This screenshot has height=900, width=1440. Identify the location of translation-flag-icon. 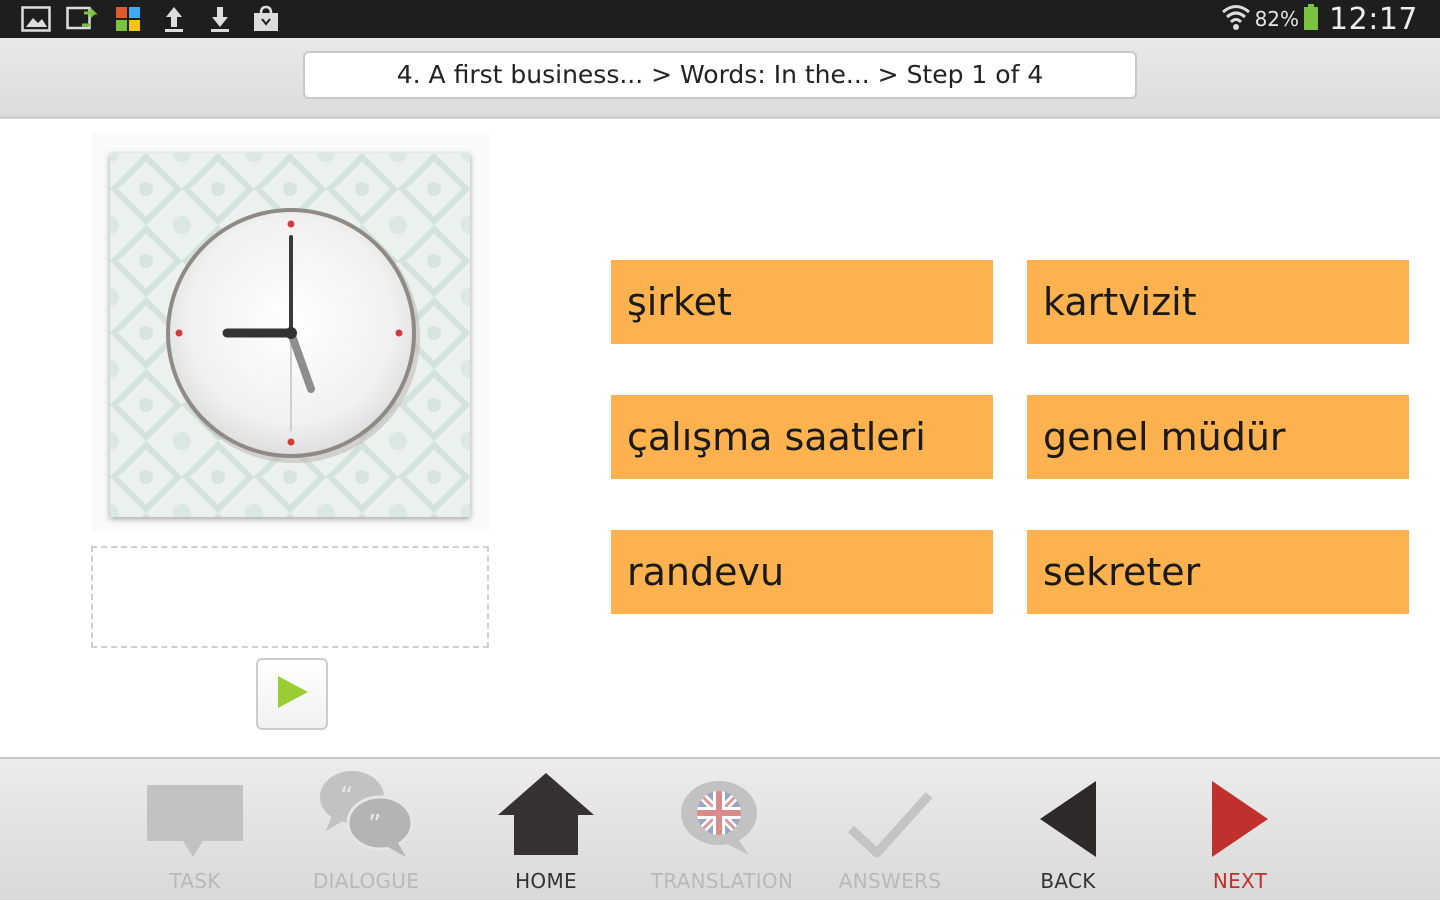
(722, 809).